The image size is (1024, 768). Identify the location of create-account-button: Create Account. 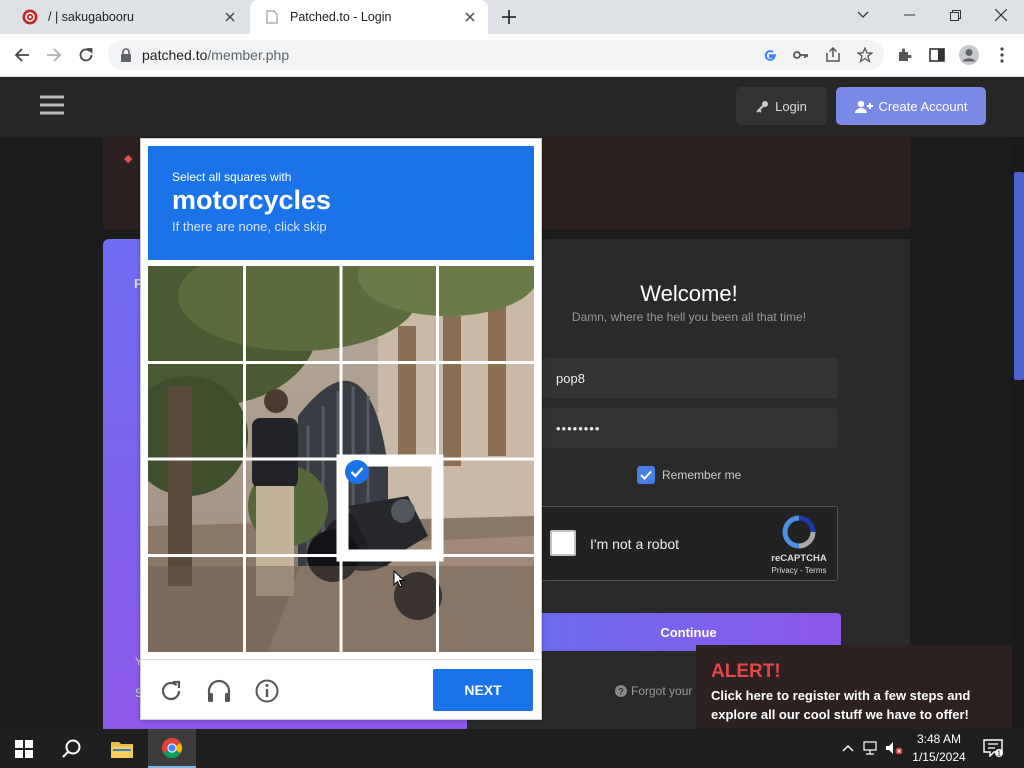
(911, 106).